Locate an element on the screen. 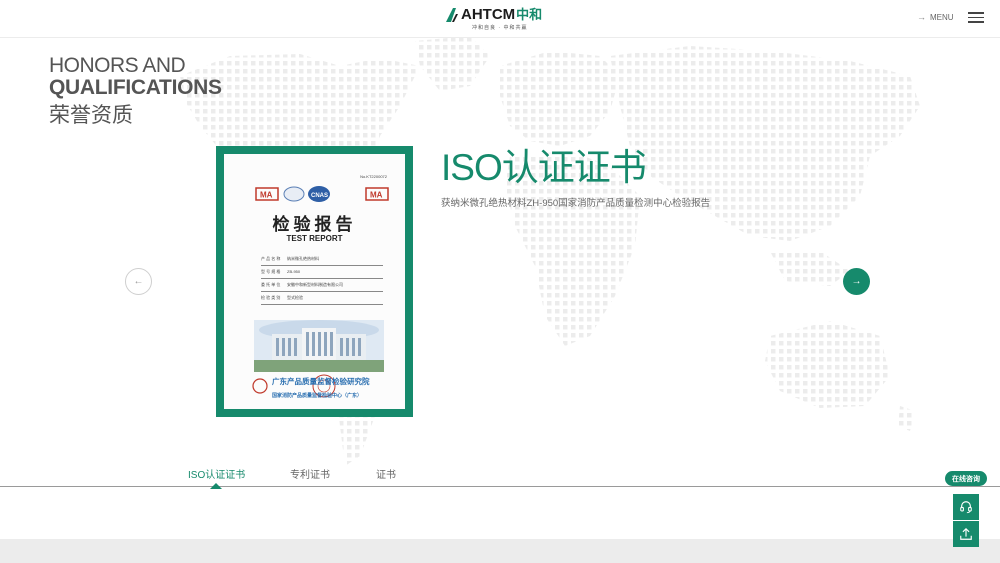 This screenshot has width=1000, height=563. section-title-cn: 荣誉资质 is located at coordinates (91, 115).